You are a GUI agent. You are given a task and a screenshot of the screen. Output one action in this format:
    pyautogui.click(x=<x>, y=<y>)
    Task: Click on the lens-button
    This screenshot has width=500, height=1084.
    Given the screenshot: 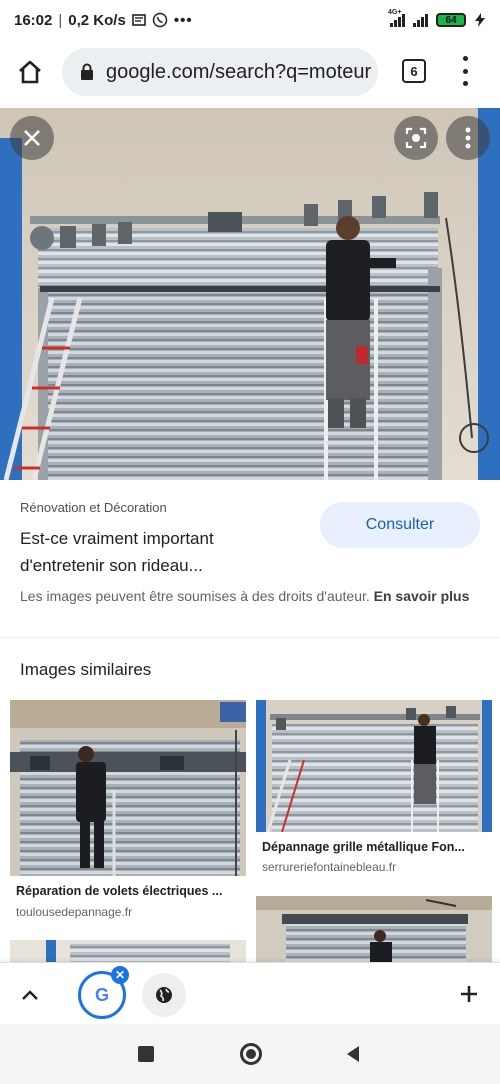 What is the action you would take?
    pyautogui.click(x=416, y=138)
    